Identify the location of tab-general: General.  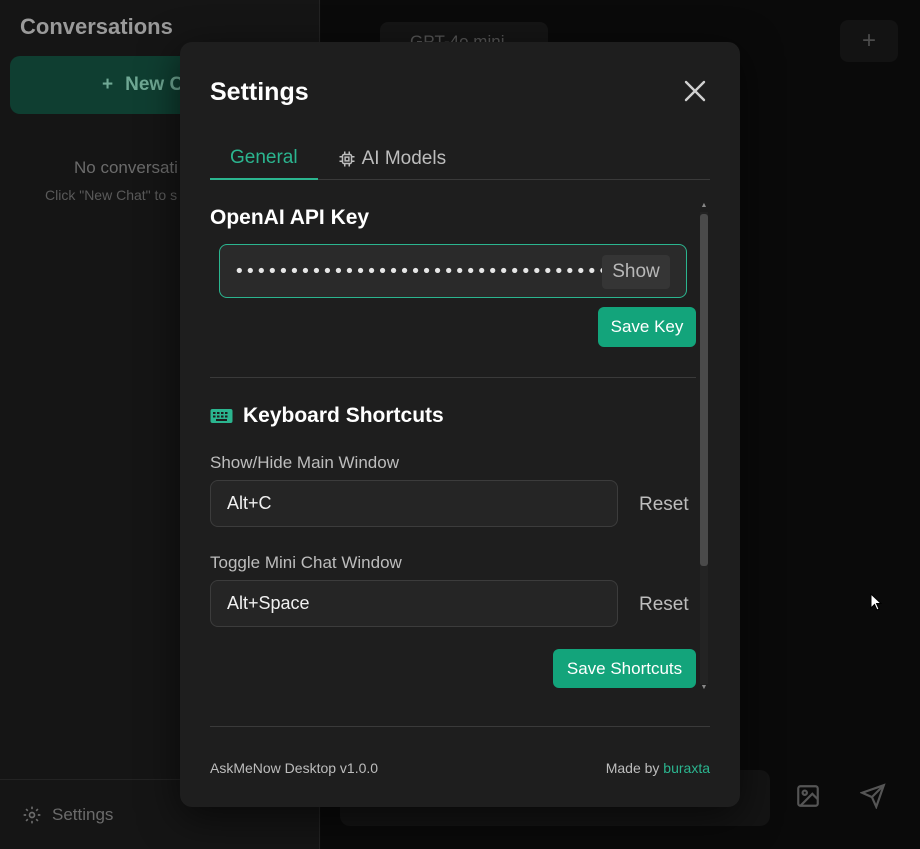
(264, 159).